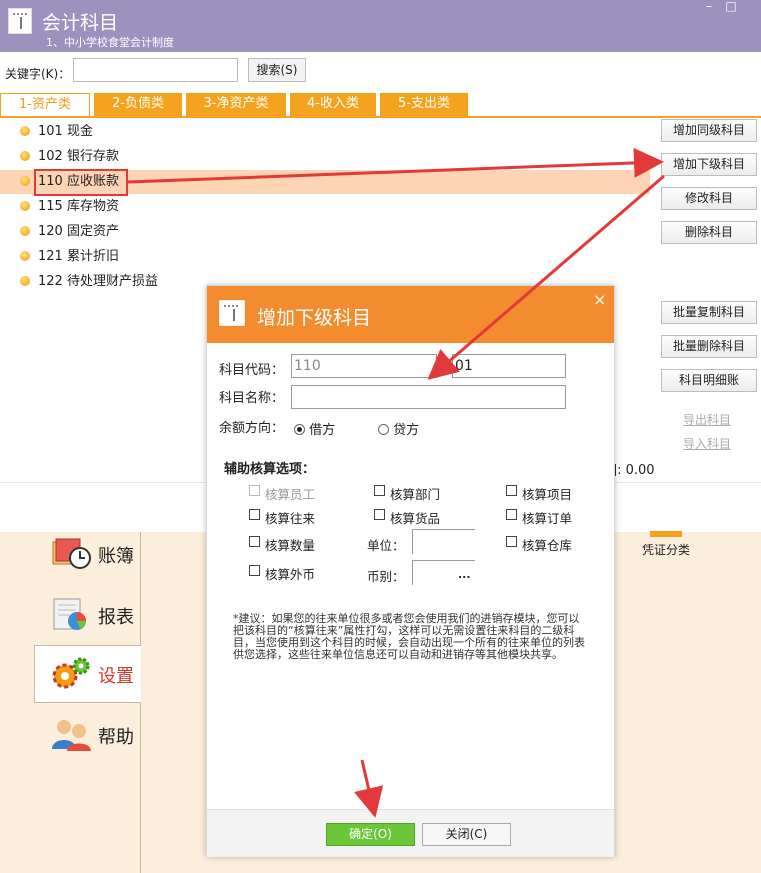  What do you see at coordinates (424, 105) in the screenshot?
I see `tab-expense: 5-支出类` at bounding box center [424, 105].